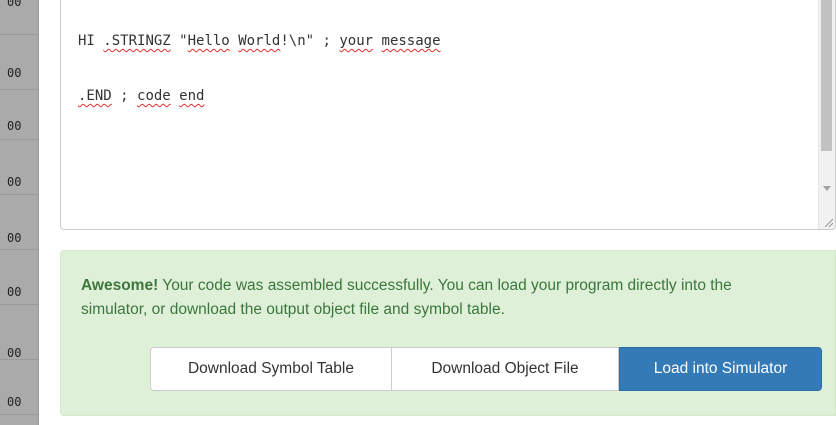  Describe the element at coordinates (297, 41) in the screenshot. I see `code-string-rest: !\n"` at that location.